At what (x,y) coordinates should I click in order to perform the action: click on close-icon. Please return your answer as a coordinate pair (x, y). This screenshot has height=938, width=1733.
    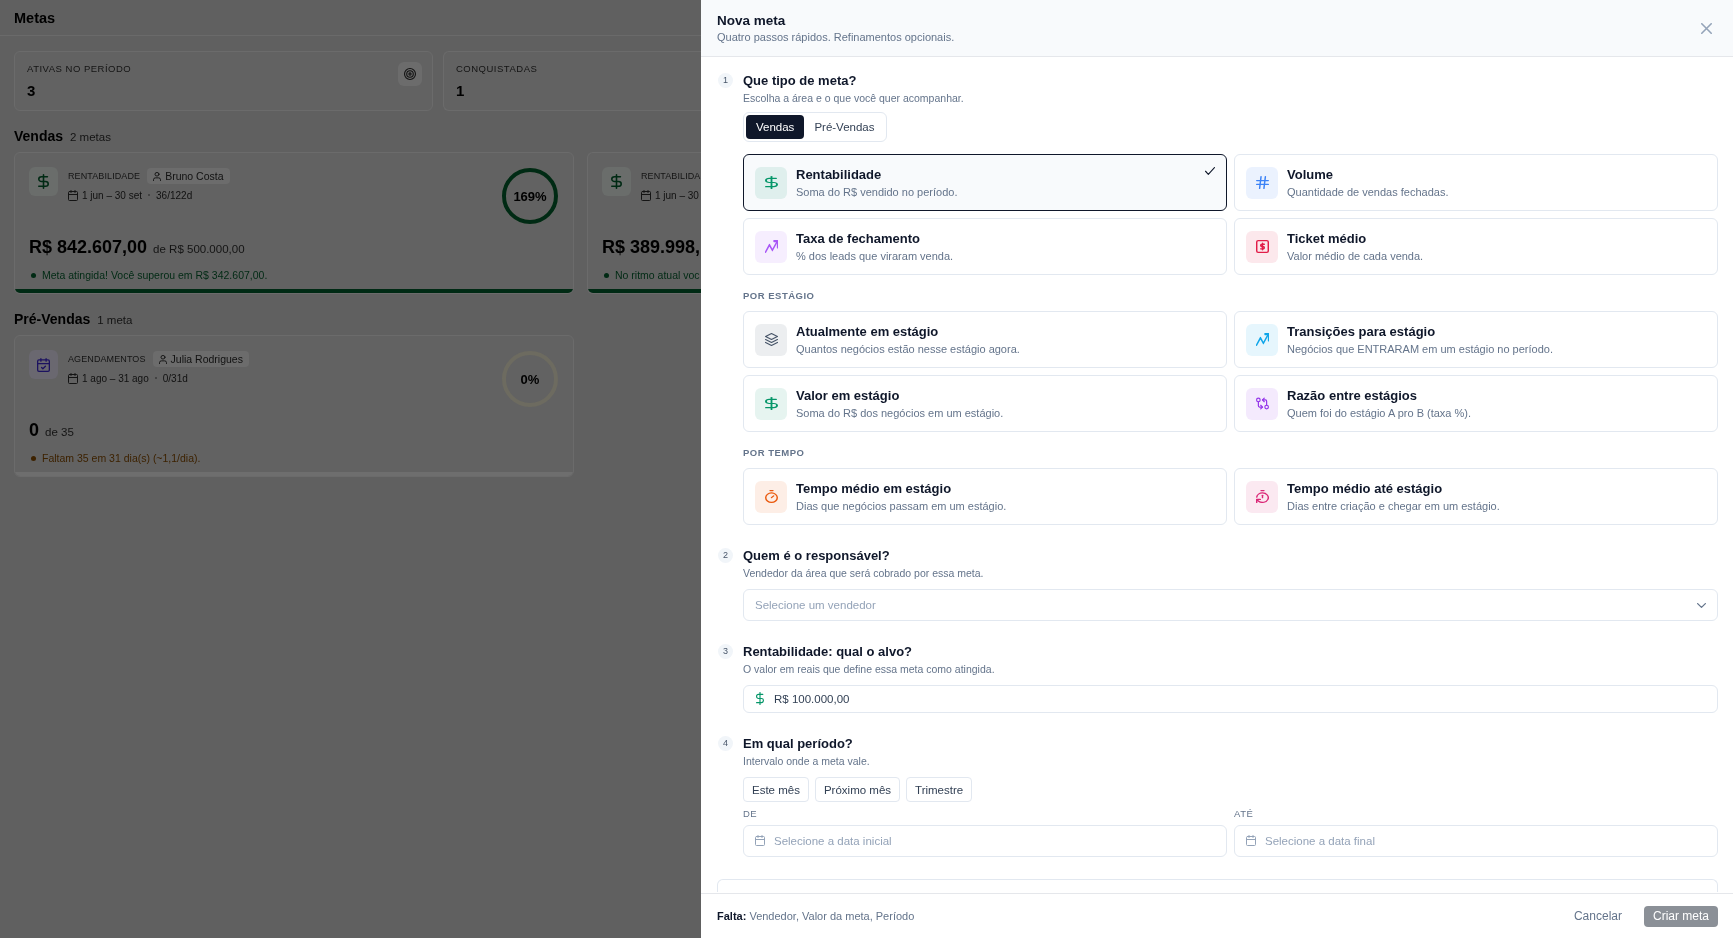
    Looking at the image, I should click on (1706, 28).